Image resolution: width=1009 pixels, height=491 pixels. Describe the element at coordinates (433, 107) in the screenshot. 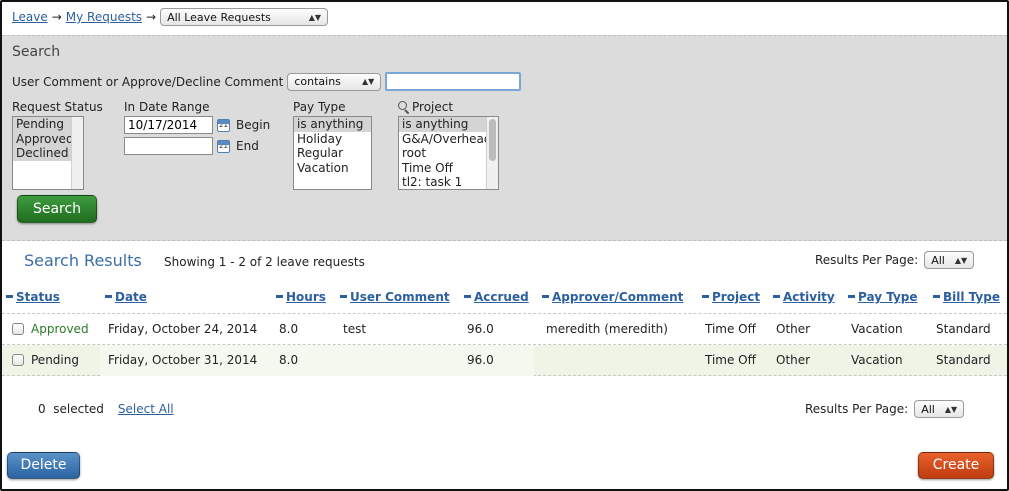

I see `project-label: Project` at that location.